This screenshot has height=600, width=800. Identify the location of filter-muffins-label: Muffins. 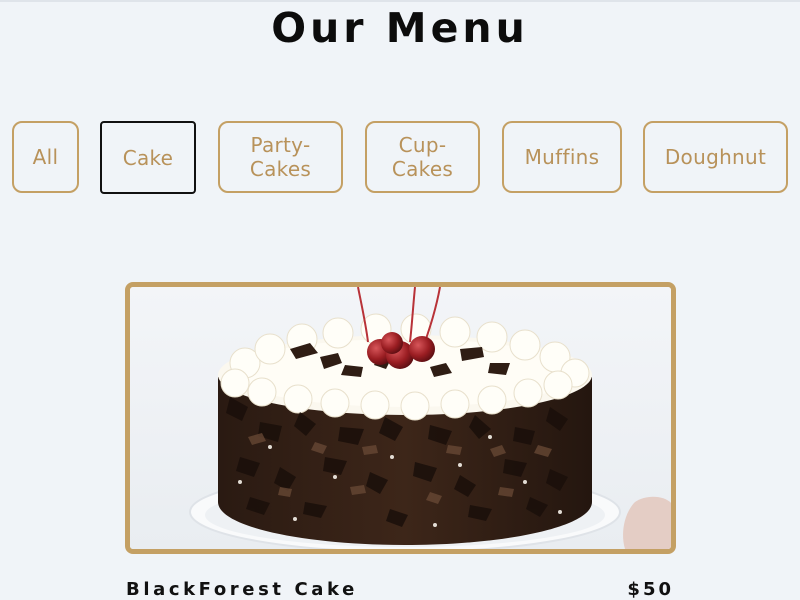
(562, 157).